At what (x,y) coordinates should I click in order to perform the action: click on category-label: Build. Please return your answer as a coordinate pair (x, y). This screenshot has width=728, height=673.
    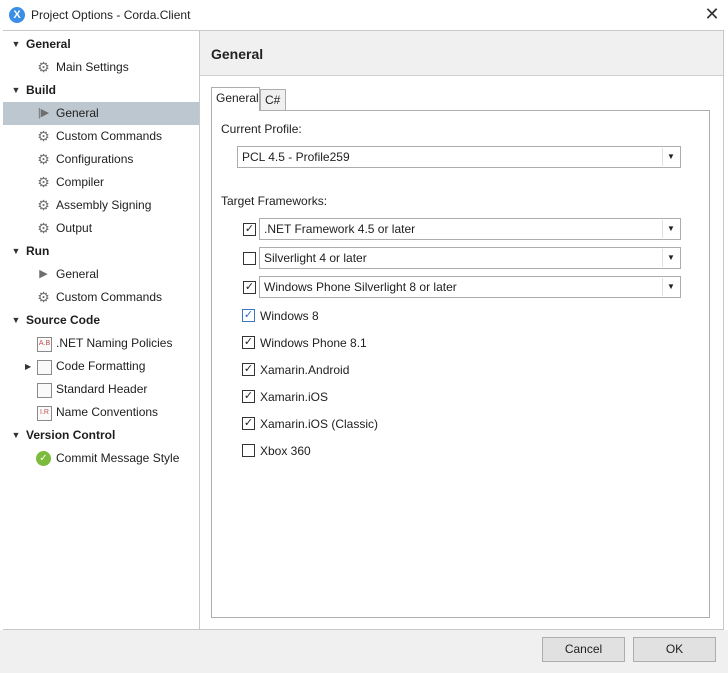
    Looking at the image, I should click on (41, 90).